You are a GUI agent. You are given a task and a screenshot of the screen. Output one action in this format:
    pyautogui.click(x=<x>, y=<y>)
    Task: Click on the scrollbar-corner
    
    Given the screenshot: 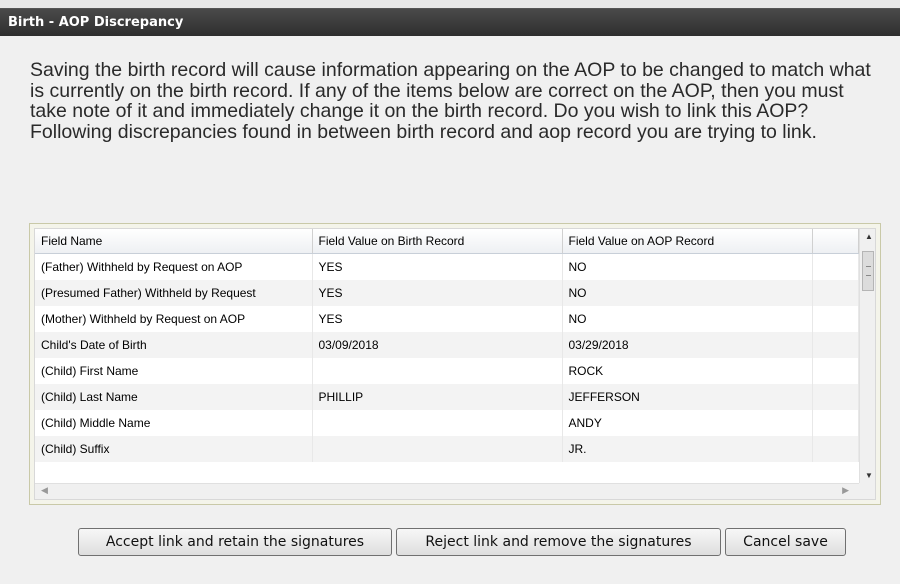 What is the action you would take?
    pyautogui.click(x=867, y=491)
    